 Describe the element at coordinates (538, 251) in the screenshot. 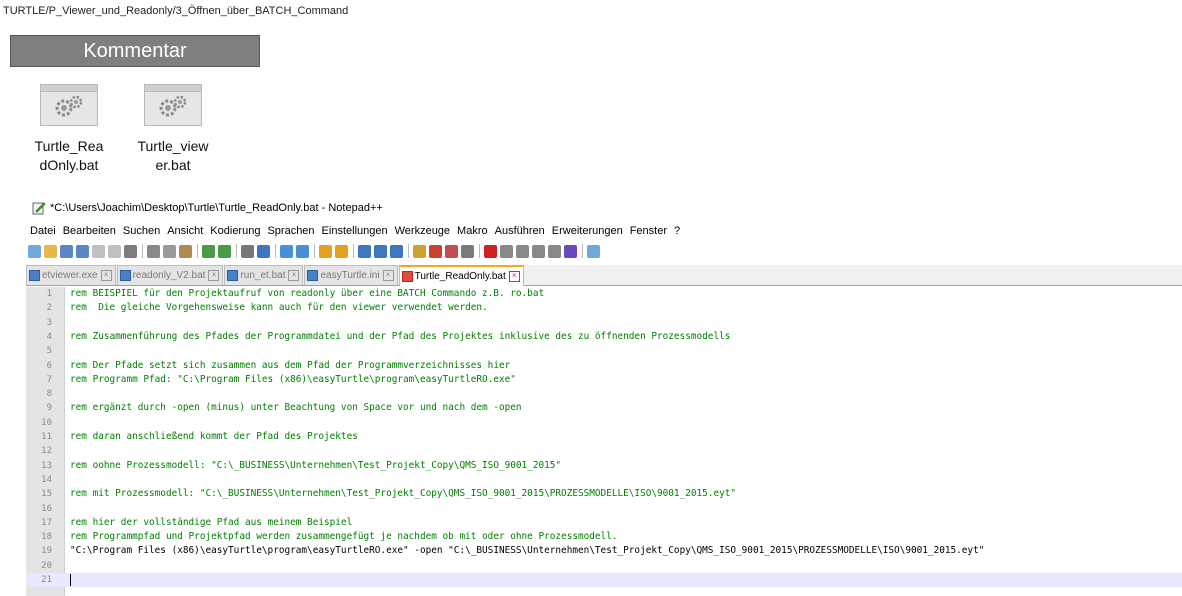

I see `play-icon` at that location.